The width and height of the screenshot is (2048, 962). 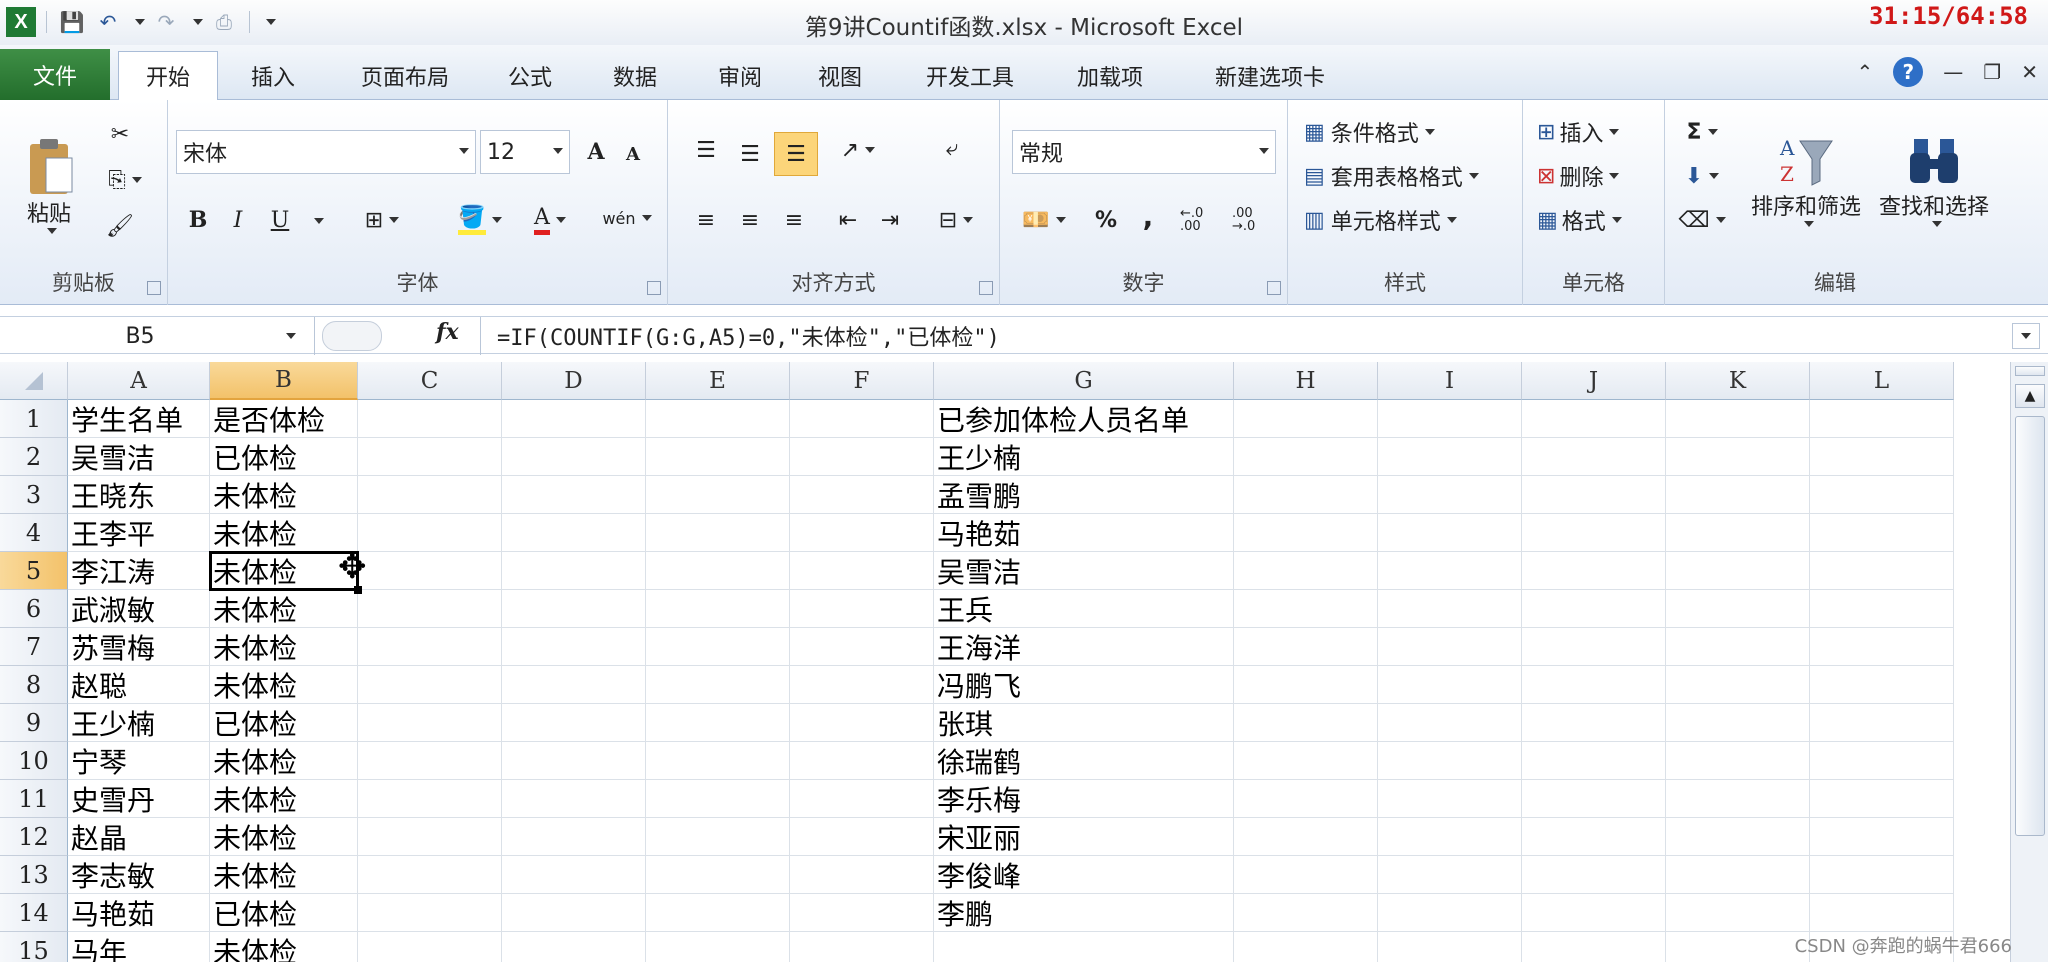 I want to click on cell-b13: 未体检, so click(x=284, y=875).